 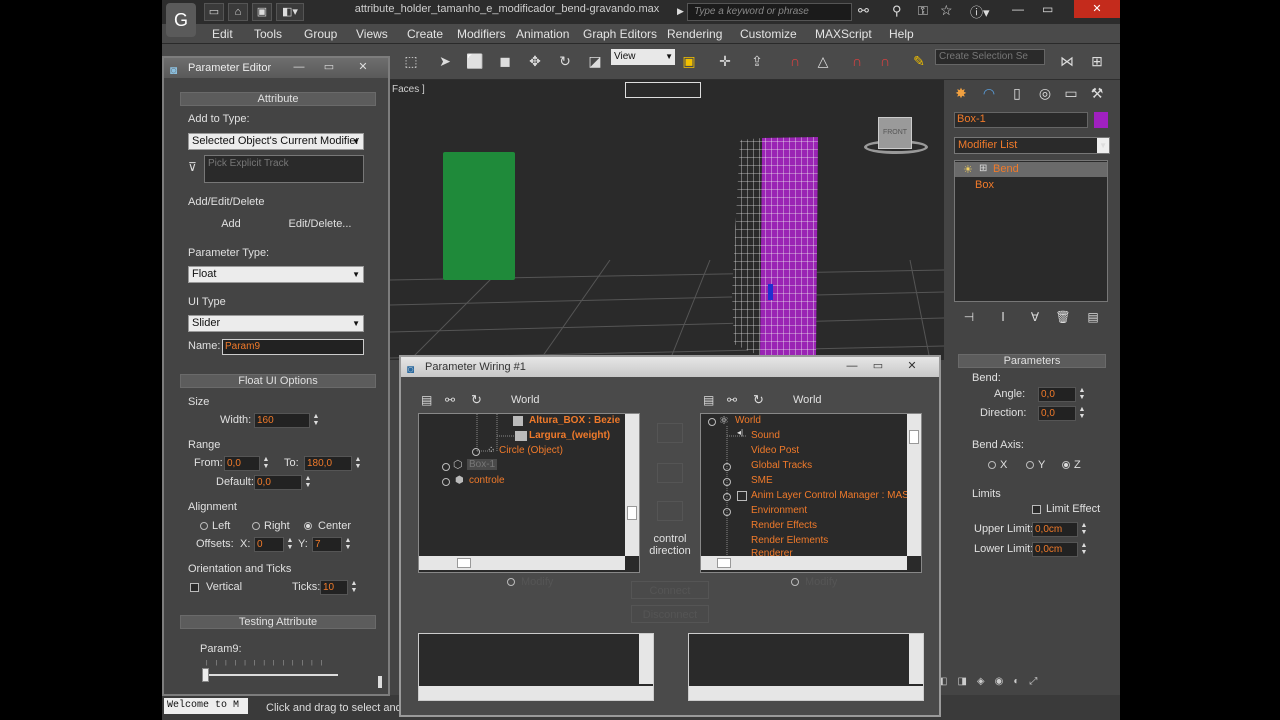 I want to click on expand-icon: ⊞, so click(x=983, y=168).